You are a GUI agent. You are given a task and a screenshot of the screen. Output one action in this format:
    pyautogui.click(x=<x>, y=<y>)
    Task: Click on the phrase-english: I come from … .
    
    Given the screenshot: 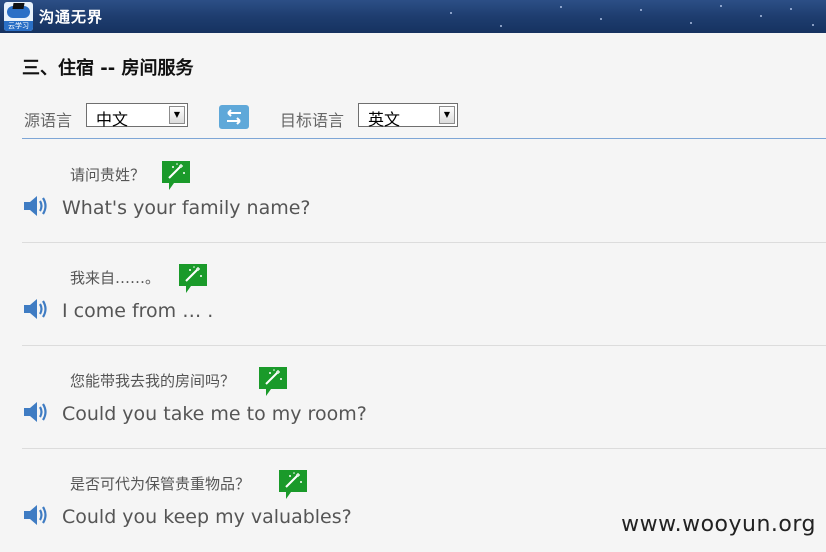 What is the action you would take?
    pyautogui.click(x=138, y=311)
    